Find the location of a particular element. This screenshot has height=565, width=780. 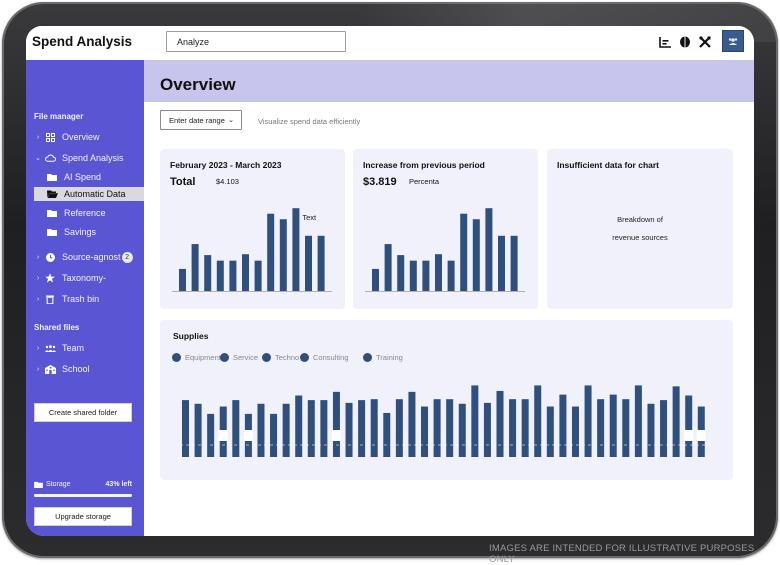

trash-icon is located at coordinates (50, 299).